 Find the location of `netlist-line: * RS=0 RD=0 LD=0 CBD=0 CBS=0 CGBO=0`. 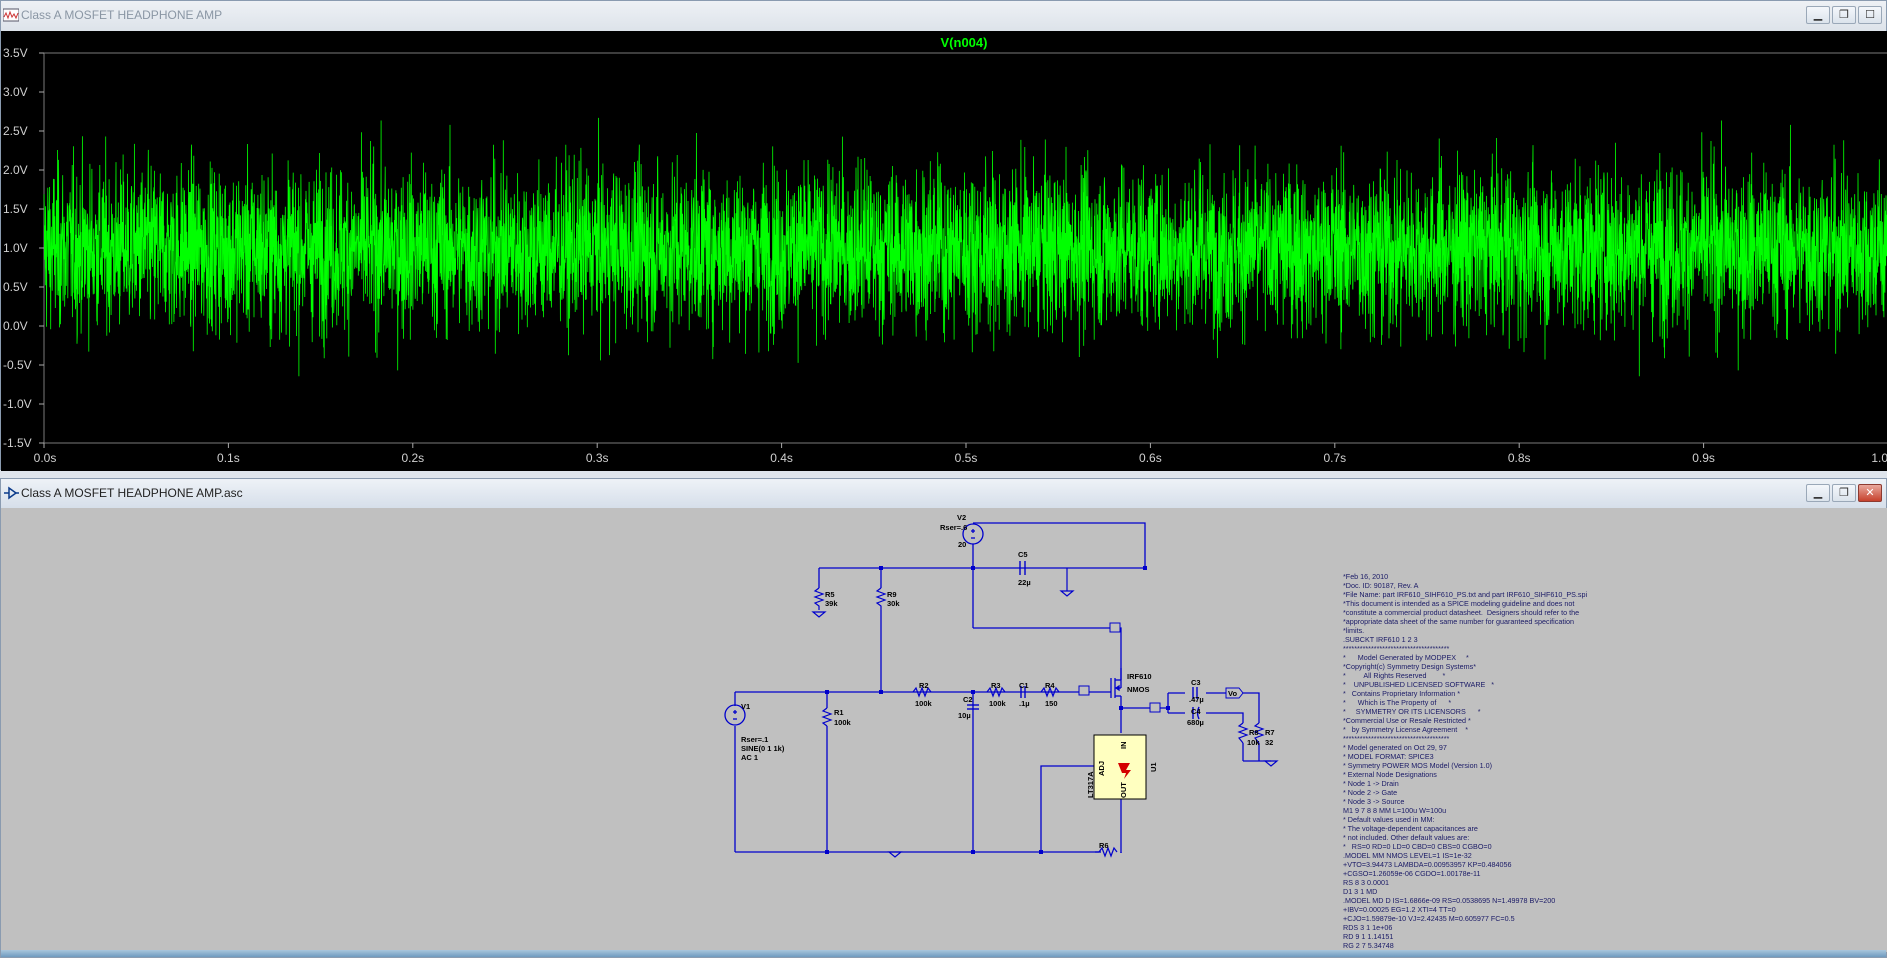

netlist-line: * RS=0 RD=0 LD=0 CBD=0 CBS=0 CGBO=0 is located at coordinates (1417, 846).